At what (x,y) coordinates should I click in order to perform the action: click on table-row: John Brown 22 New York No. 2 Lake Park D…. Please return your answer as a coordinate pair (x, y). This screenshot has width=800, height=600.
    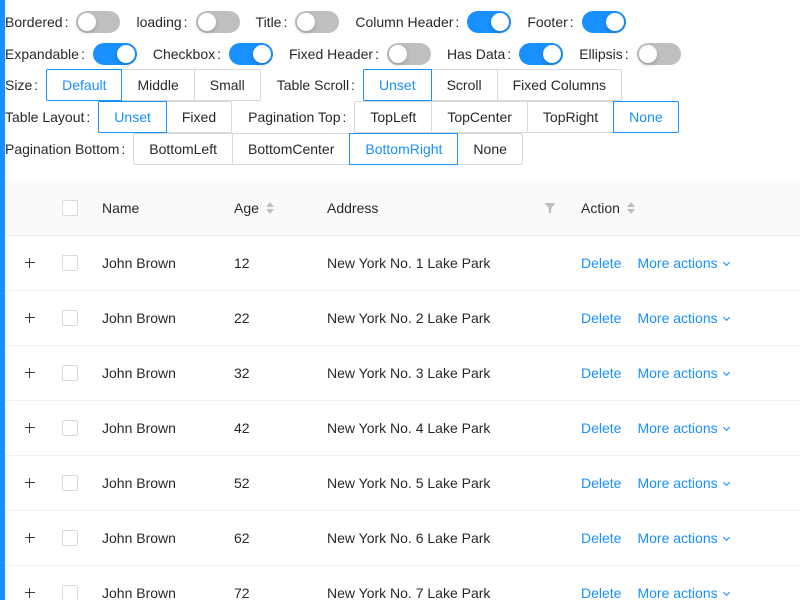
    Looking at the image, I should click on (402, 318).